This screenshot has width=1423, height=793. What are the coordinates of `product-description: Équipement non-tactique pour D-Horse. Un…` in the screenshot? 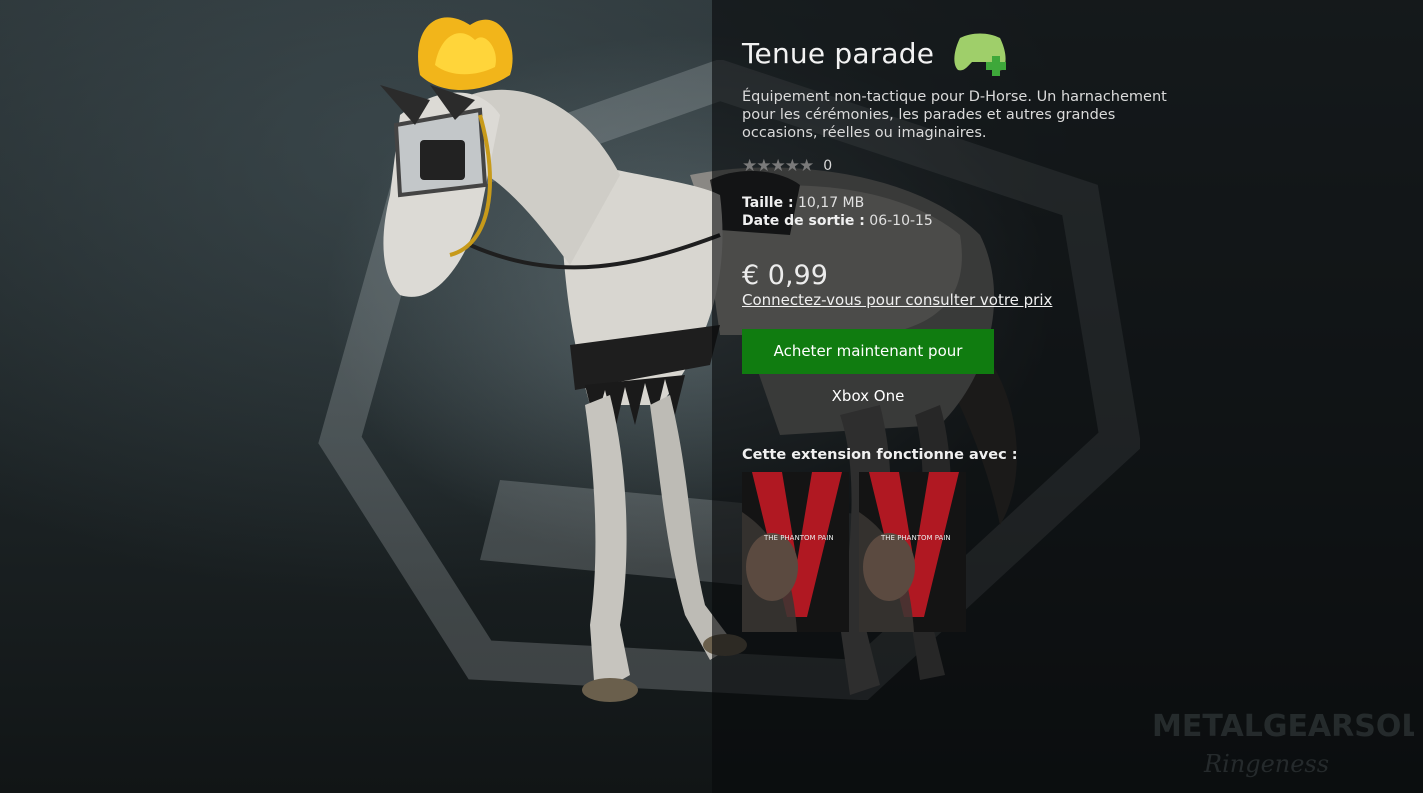 It's located at (954, 115).